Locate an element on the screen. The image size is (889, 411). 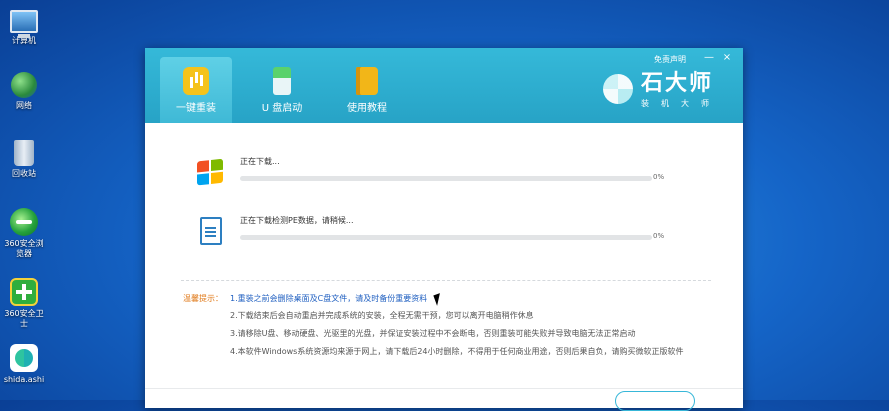
brand-logo: 石大师 装机大师 is located at coordinates (662, 90).